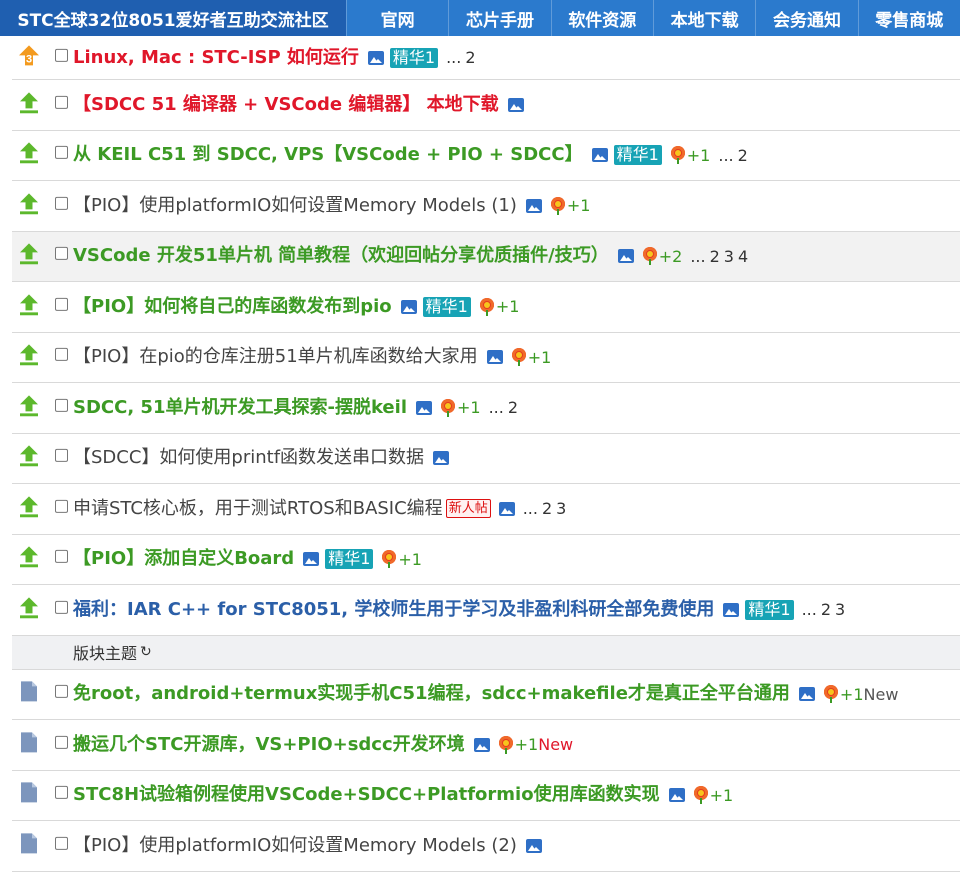 The height and width of the screenshot is (874, 960). I want to click on thread-content: 【PIO】在pio的仓库注册51单片机库函数给大家用 +1, so click(312, 357).